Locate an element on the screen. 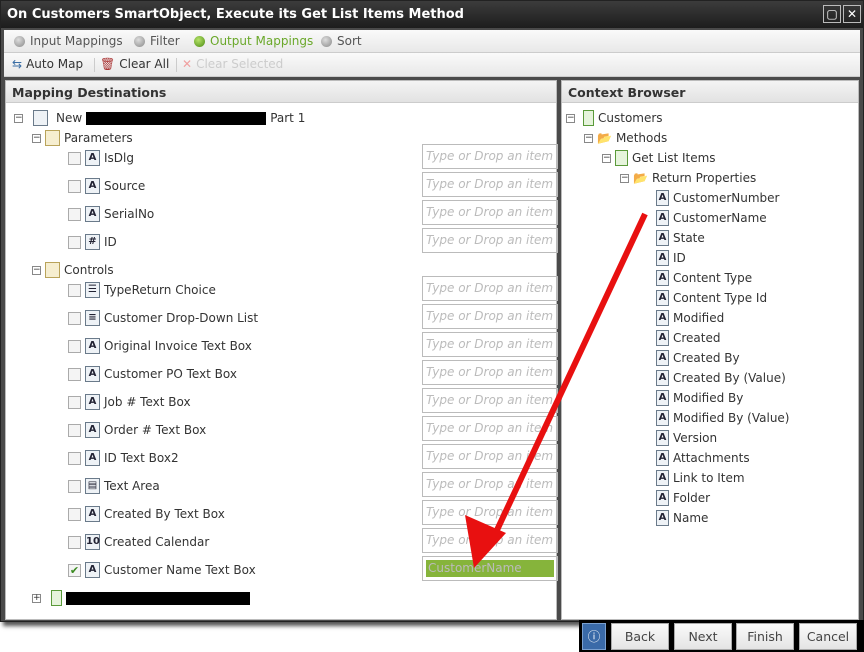 Image resolution: width=864 pixels, height=652 pixels. back-button: Back is located at coordinates (640, 636).